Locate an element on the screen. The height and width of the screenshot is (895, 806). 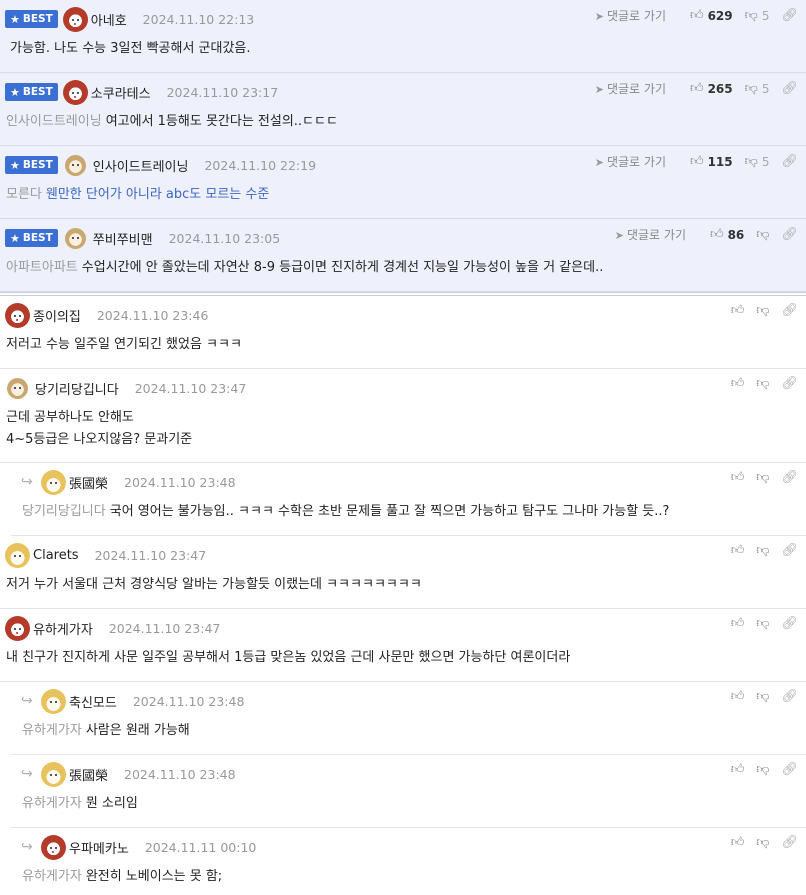
upvote-count: 86 is located at coordinates (736, 234).